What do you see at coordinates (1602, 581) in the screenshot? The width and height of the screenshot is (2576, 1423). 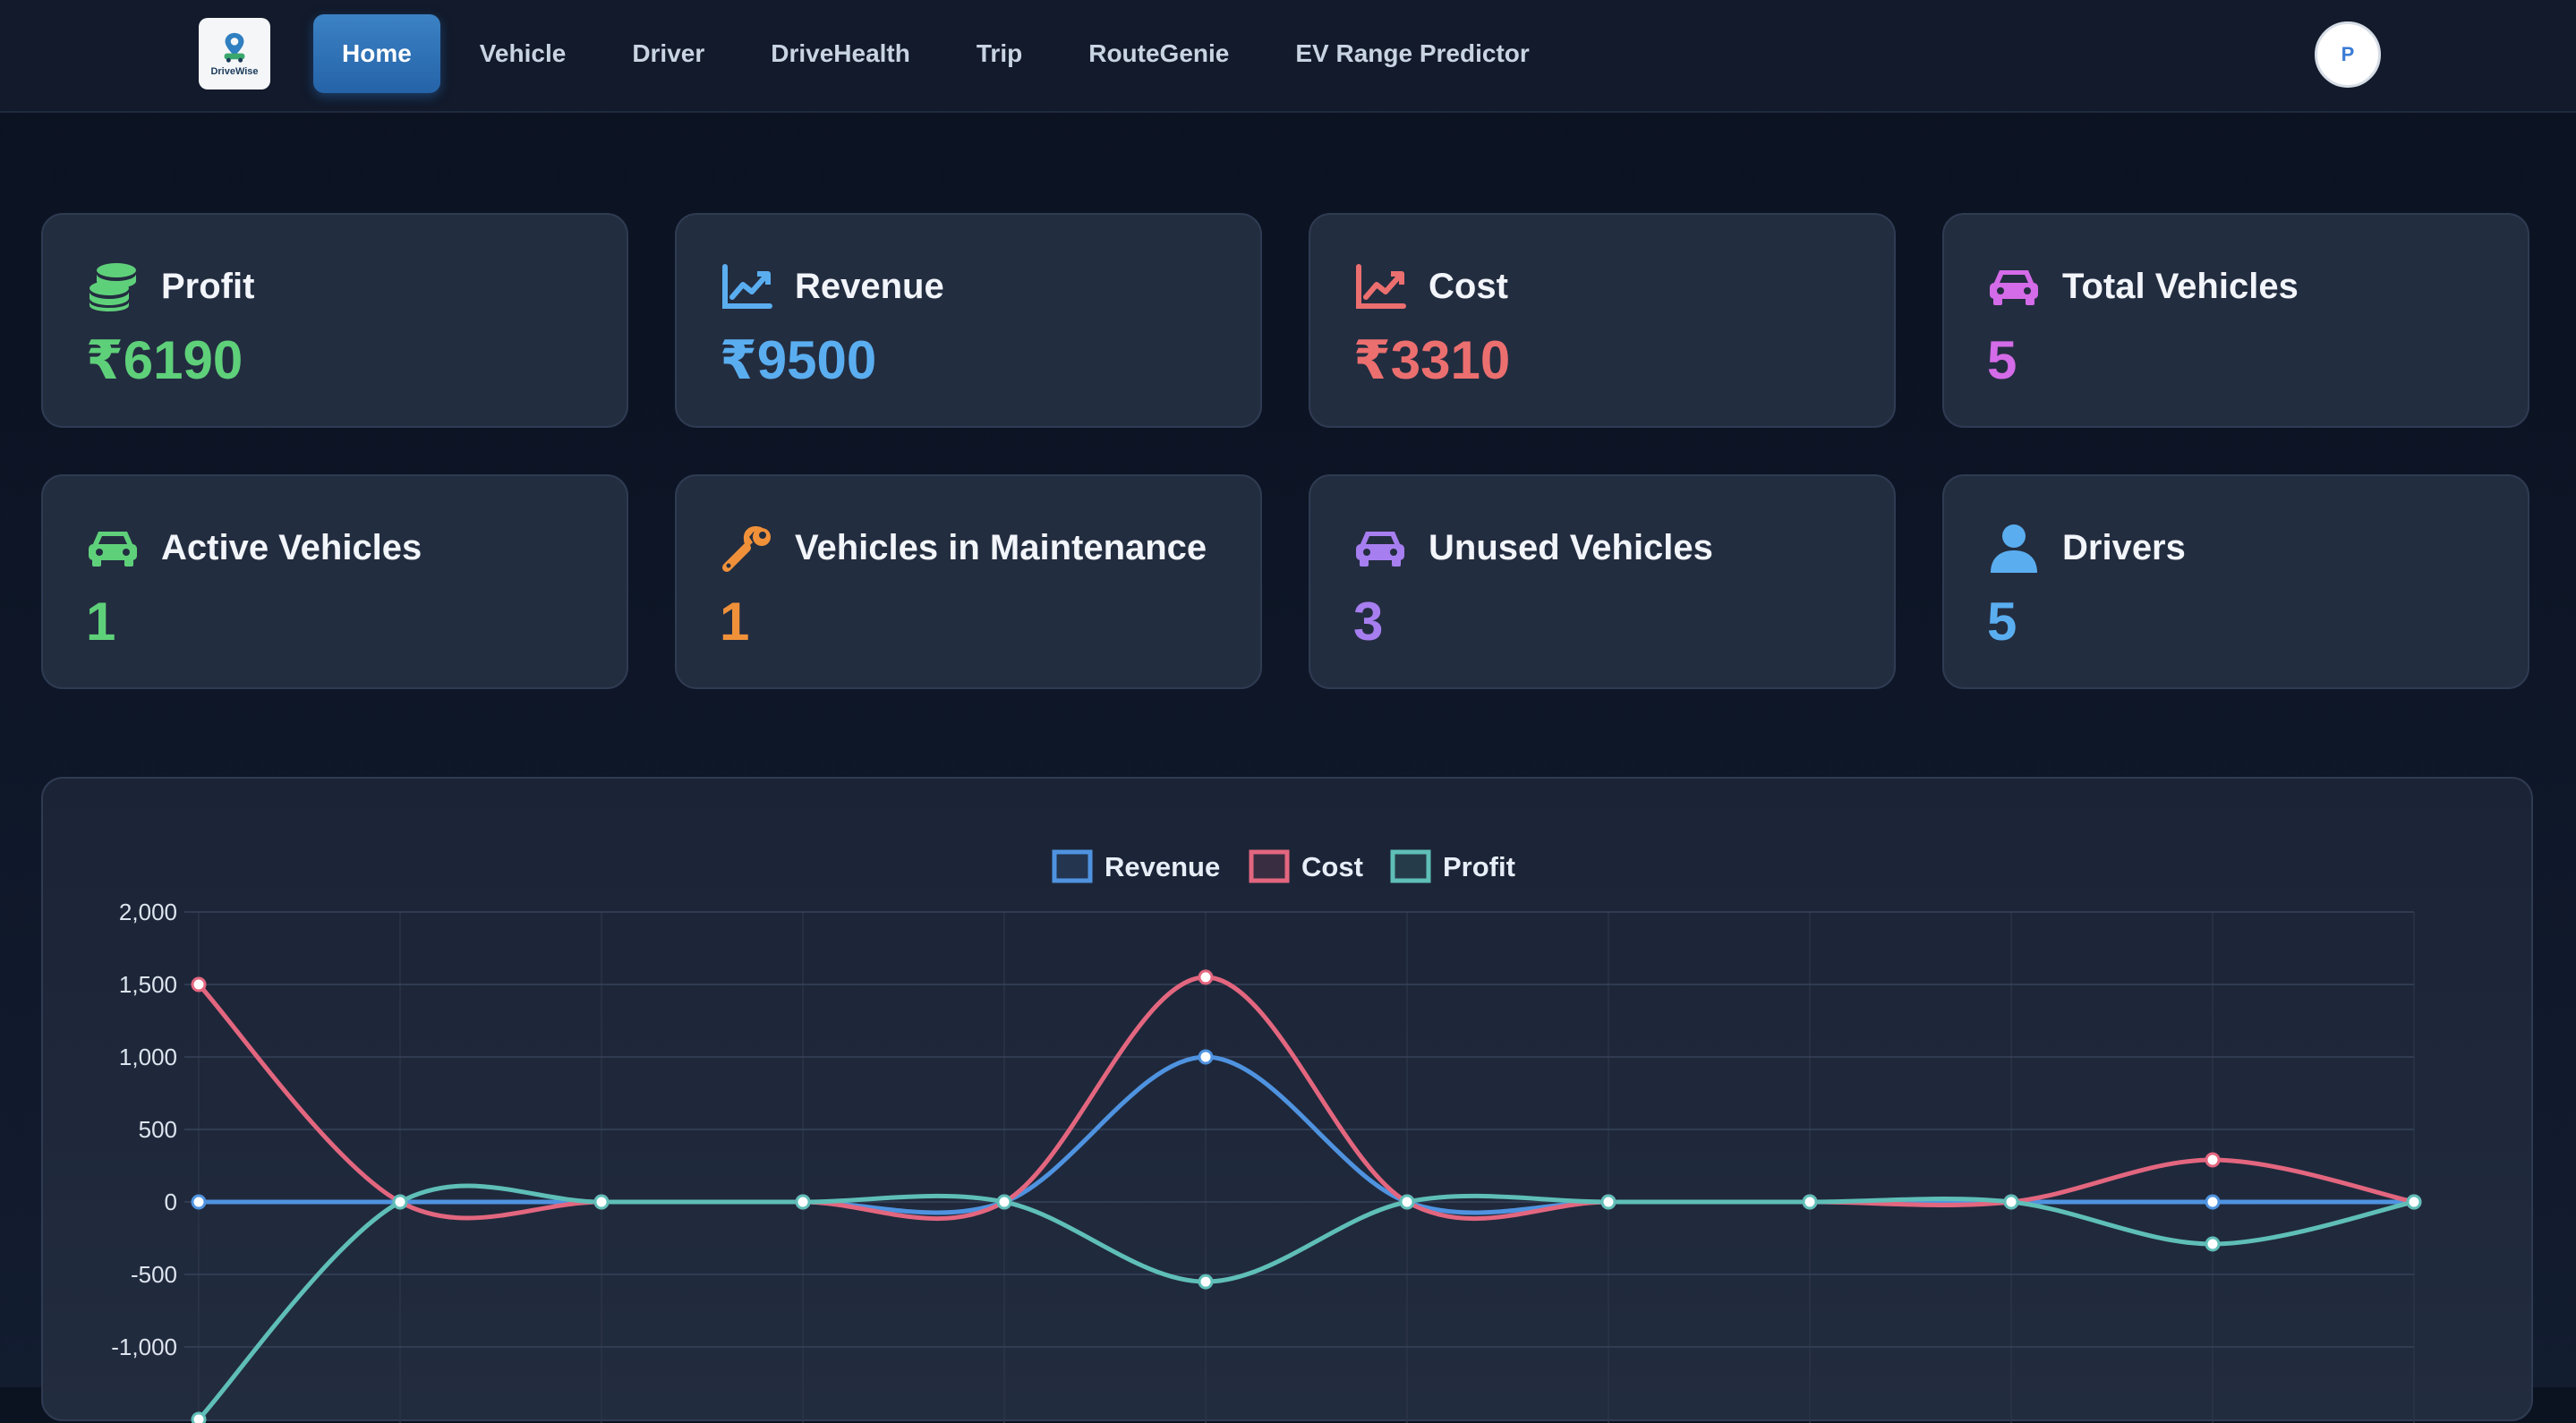 I see `unused-vehicles-card: Unused Vehicles 3` at bounding box center [1602, 581].